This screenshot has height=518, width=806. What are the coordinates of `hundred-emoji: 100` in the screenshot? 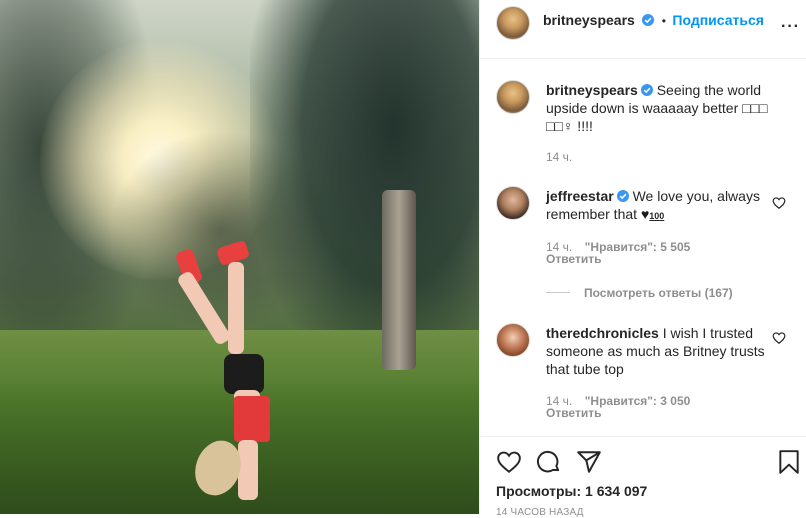 It's located at (657, 216).